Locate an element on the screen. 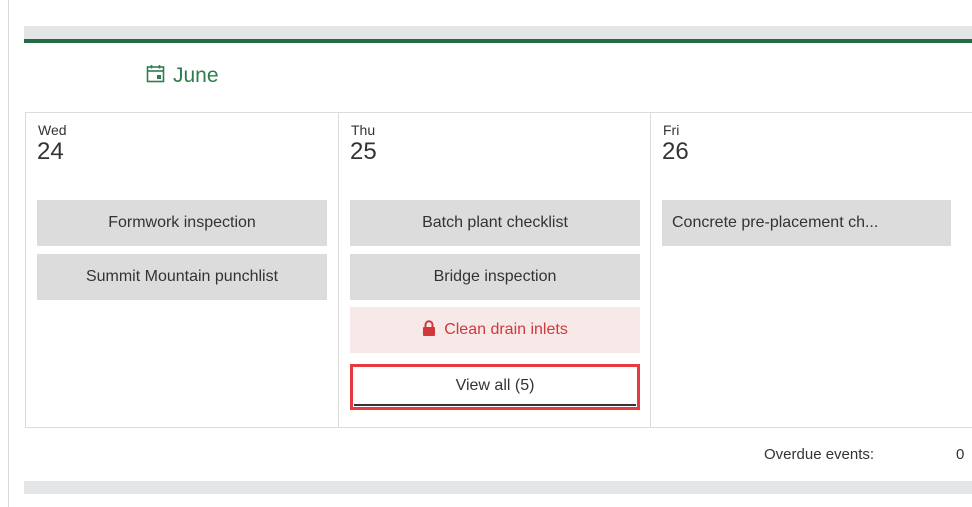 The height and width of the screenshot is (507, 972). event-clean-drain-inlets: Clean drain inlets is located at coordinates (495, 330).